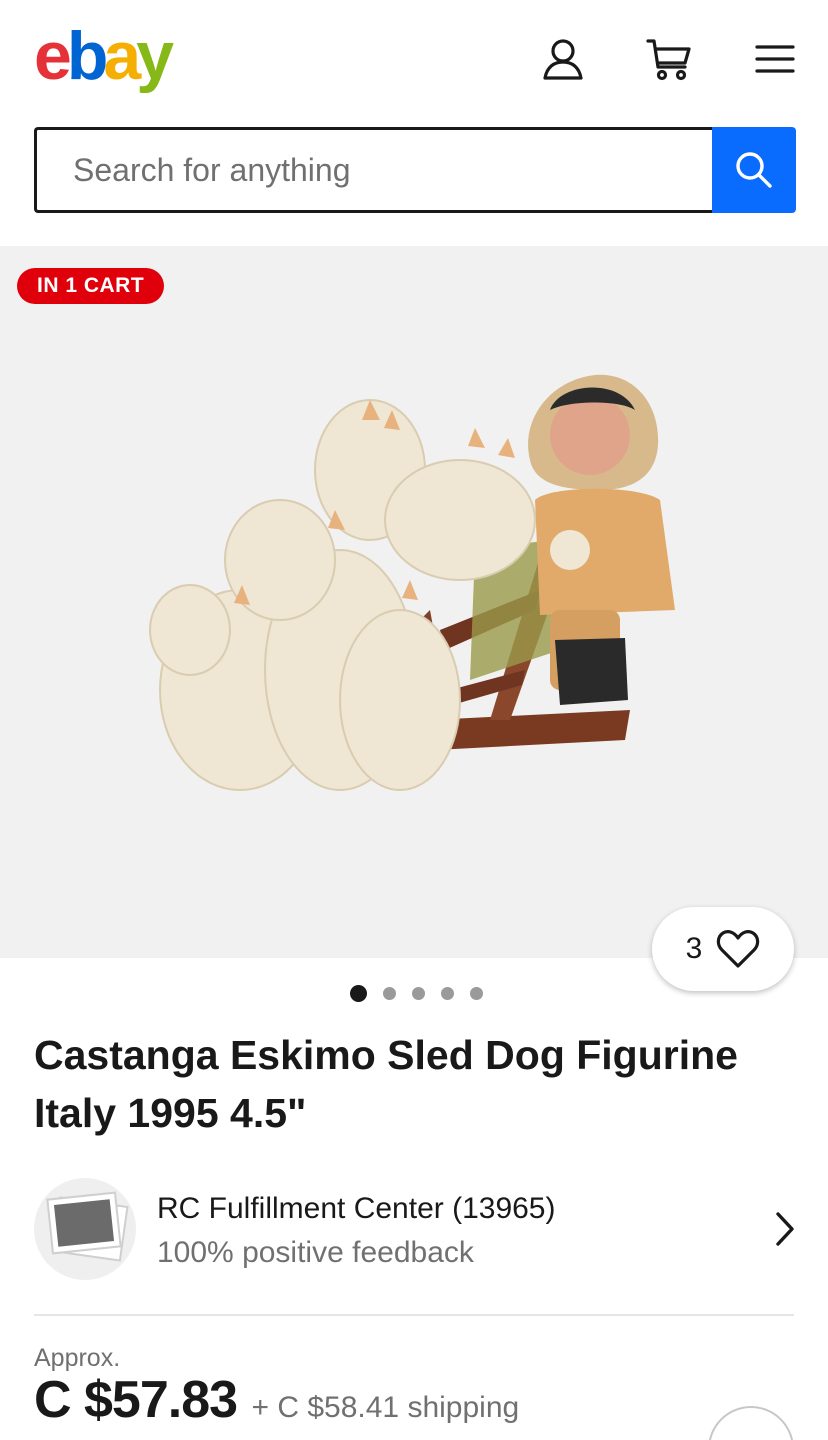 Image resolution: width=828 pixels, height=1440 pixels. I want to click on header: ebay, so click(414, 60).